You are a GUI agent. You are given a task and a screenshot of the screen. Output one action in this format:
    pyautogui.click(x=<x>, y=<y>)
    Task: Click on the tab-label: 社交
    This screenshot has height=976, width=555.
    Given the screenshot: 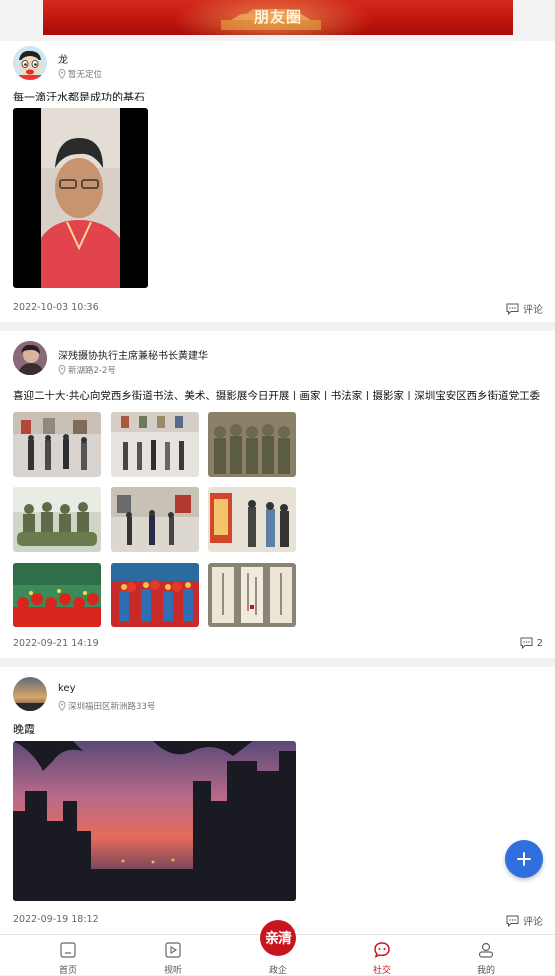 What is the action you would take?
    pyautogui.click(x=381, y=971)
    